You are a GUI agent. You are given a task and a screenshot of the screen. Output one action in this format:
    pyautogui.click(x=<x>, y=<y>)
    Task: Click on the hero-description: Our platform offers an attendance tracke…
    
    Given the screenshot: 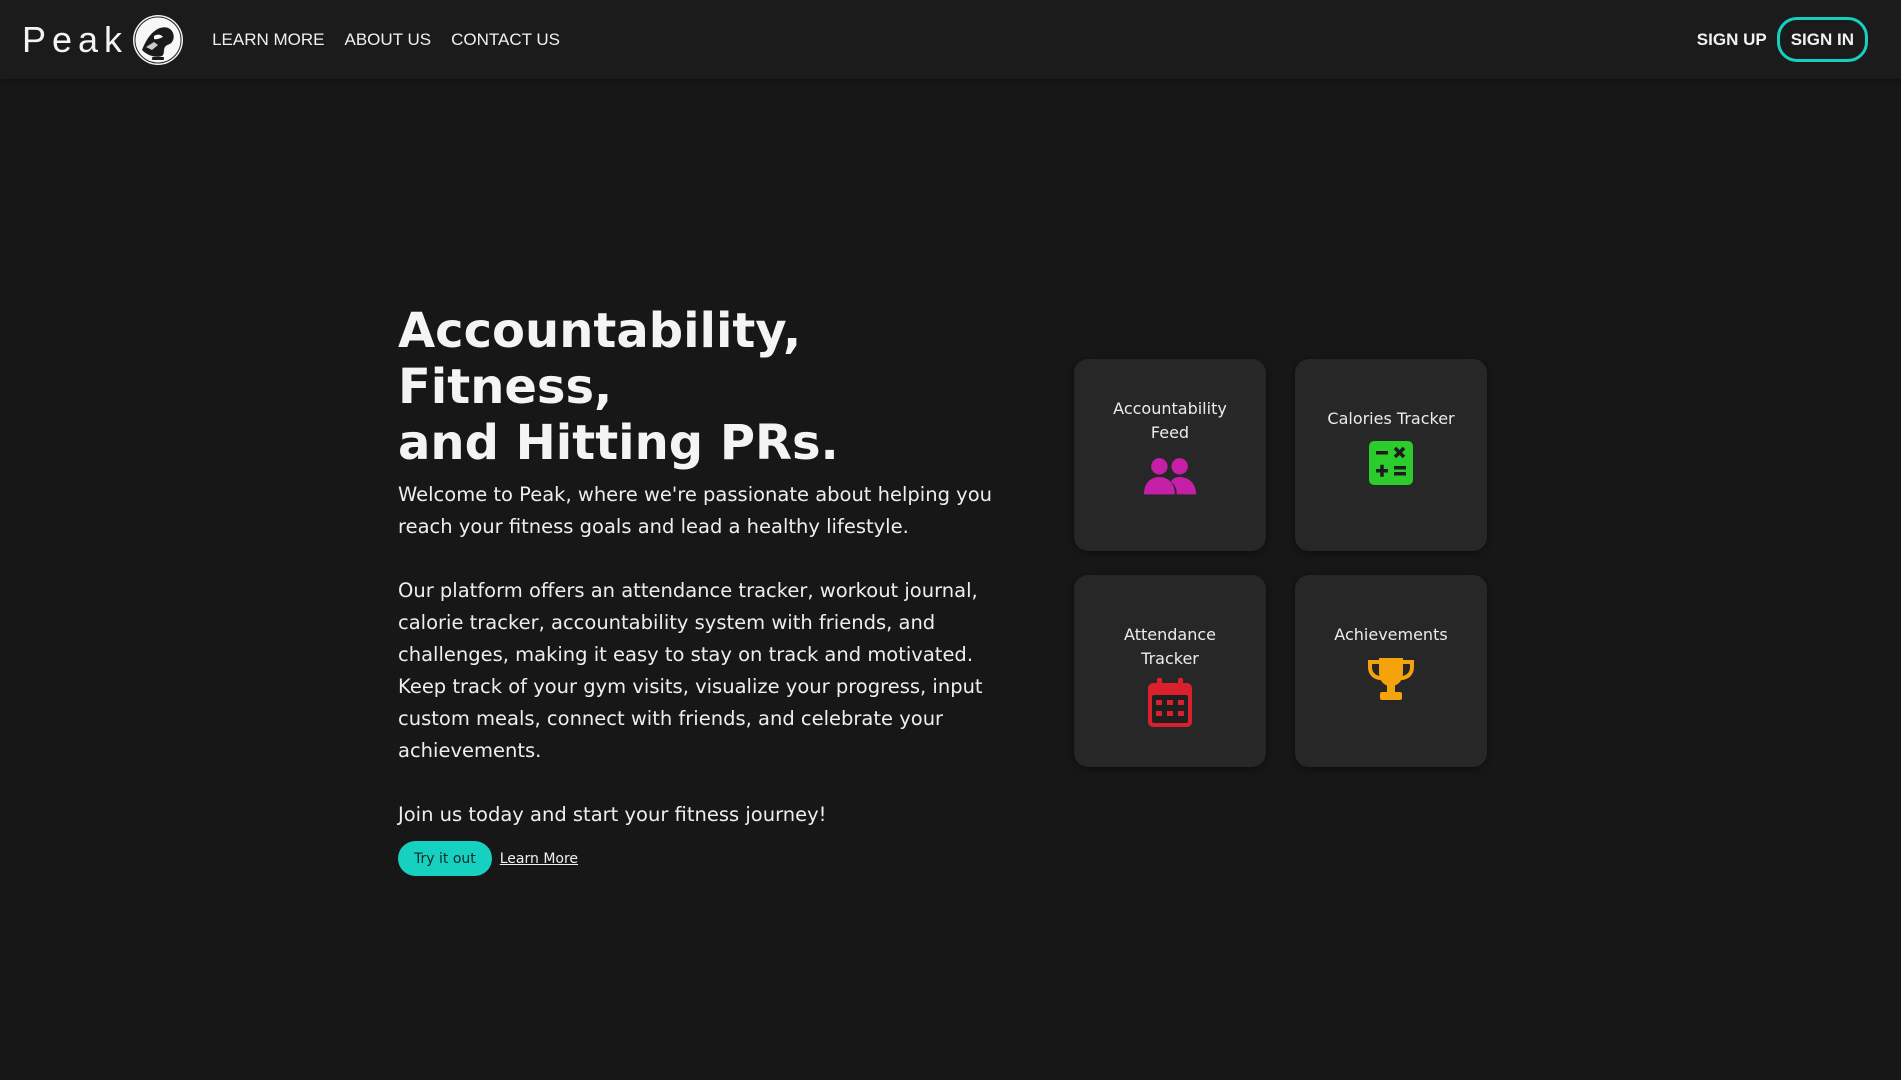 What is the action you would take?
    pyautogui.click(x=690, y=670)
    